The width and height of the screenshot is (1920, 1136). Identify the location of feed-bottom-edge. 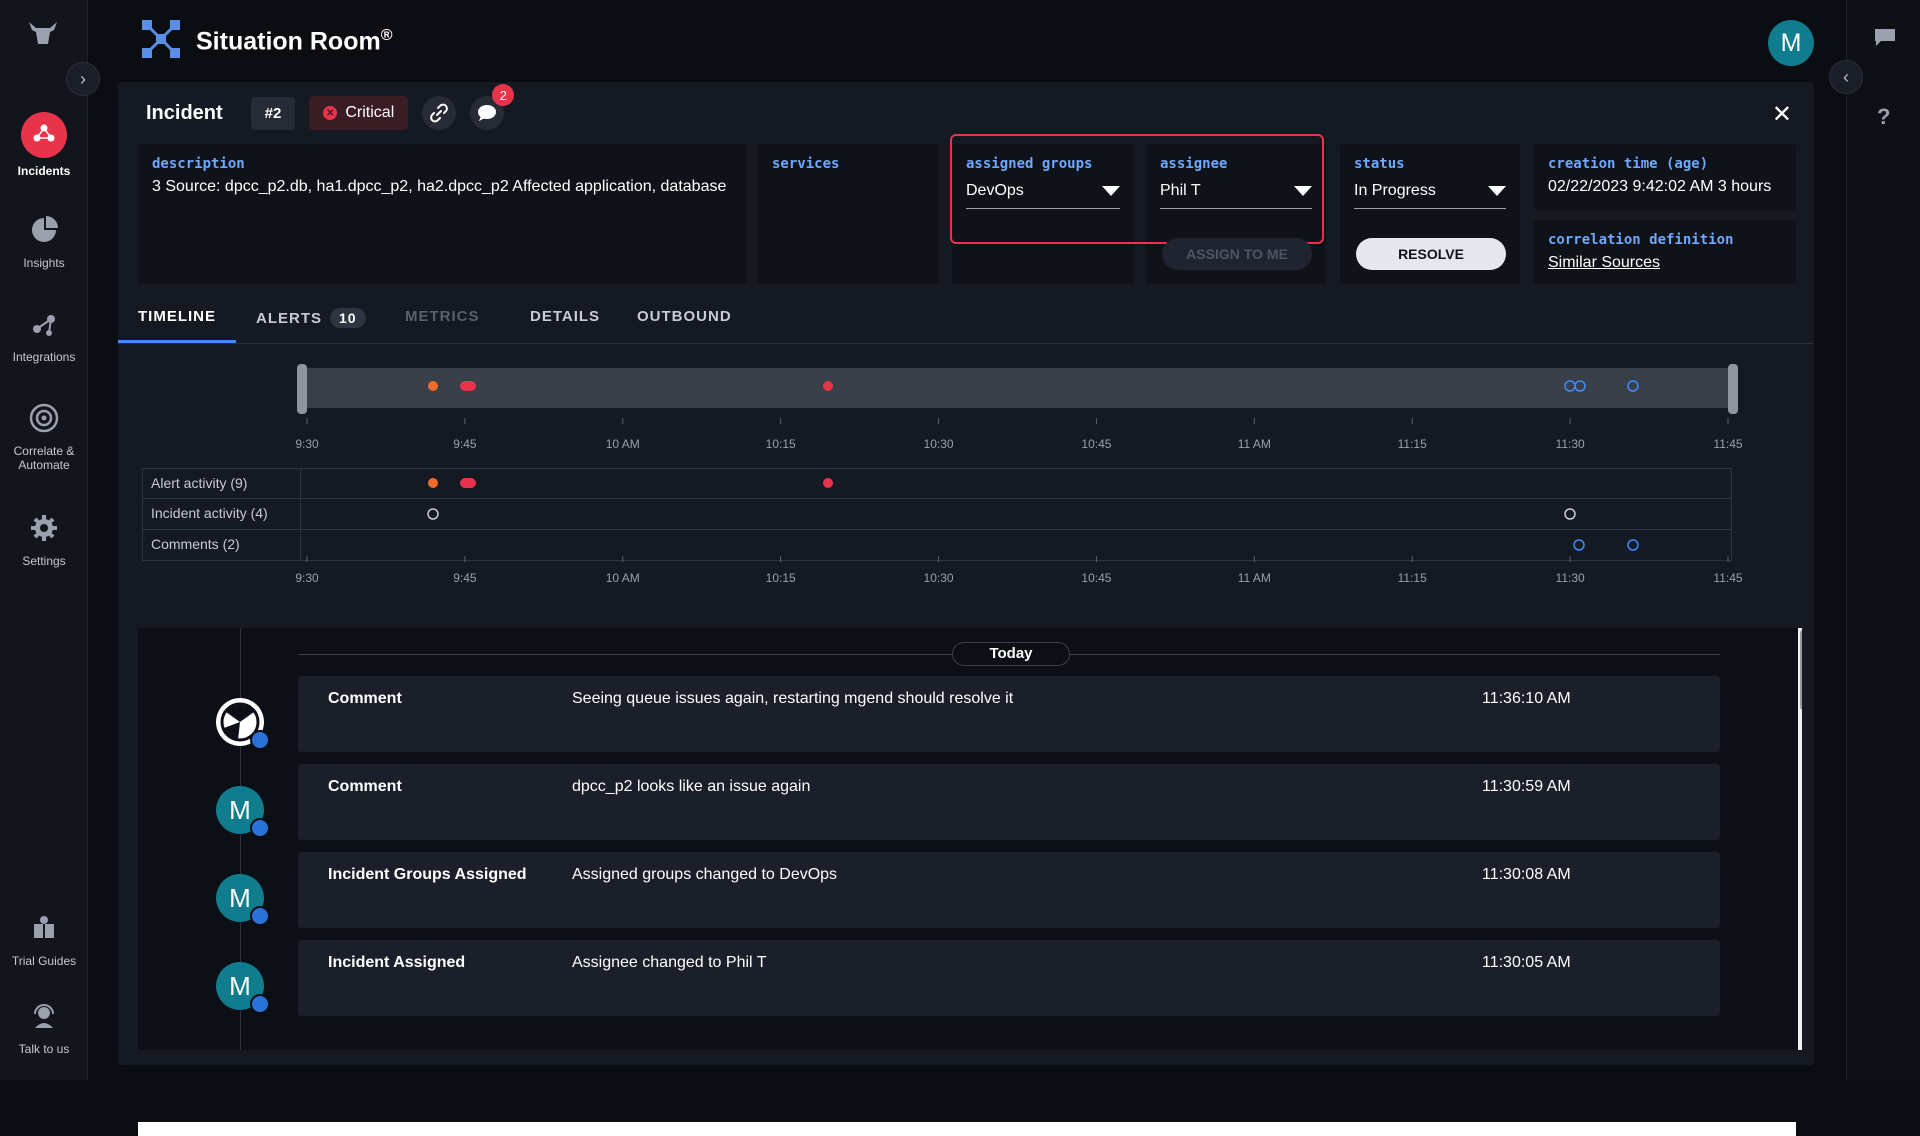
(967, 1129).